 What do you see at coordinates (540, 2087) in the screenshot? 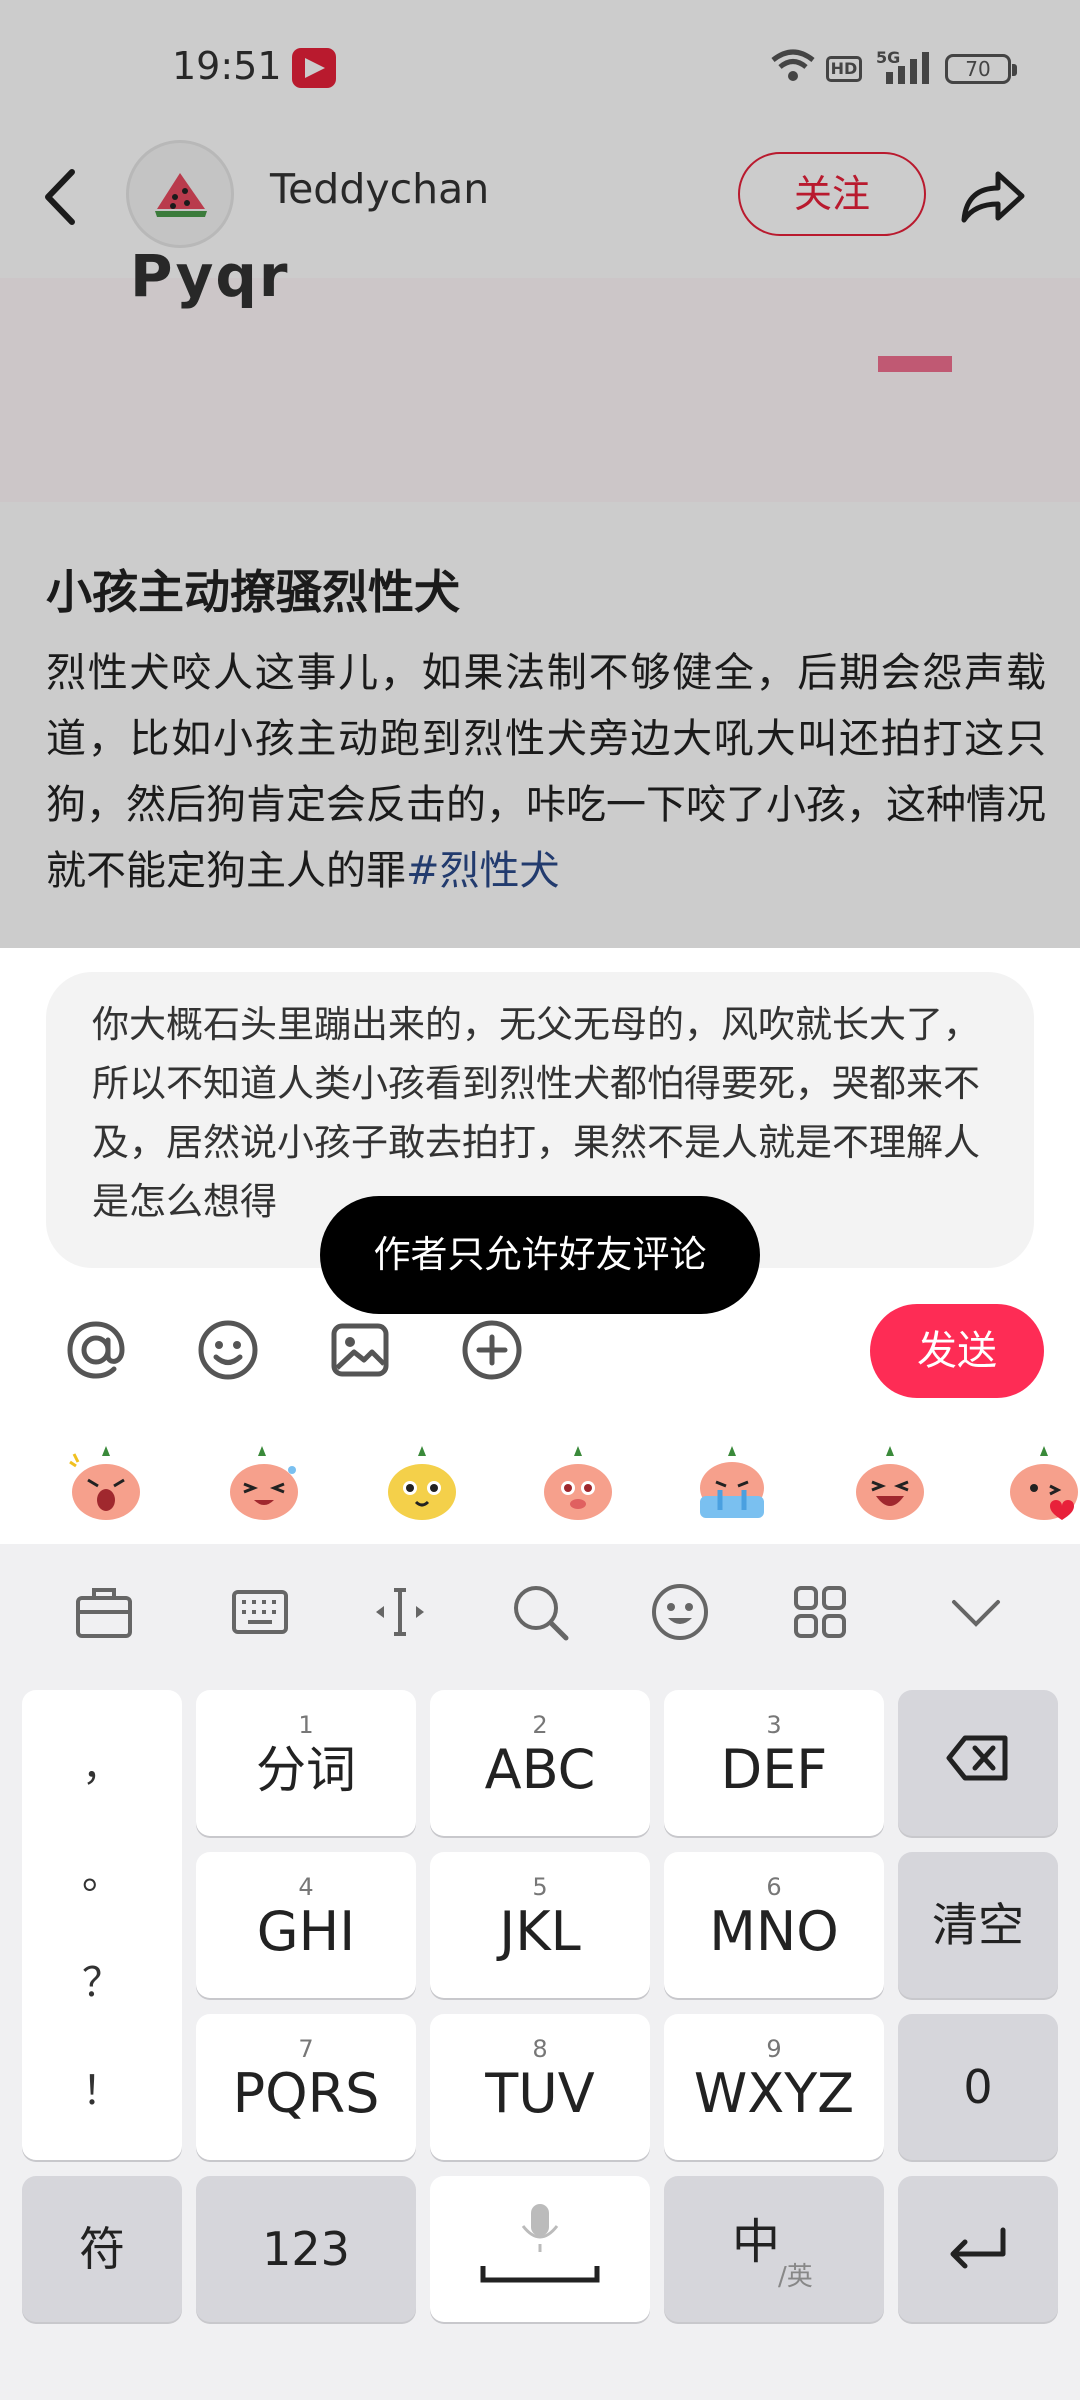
I see `key-8: 8 TUV` at bounding box center [540, 2087].